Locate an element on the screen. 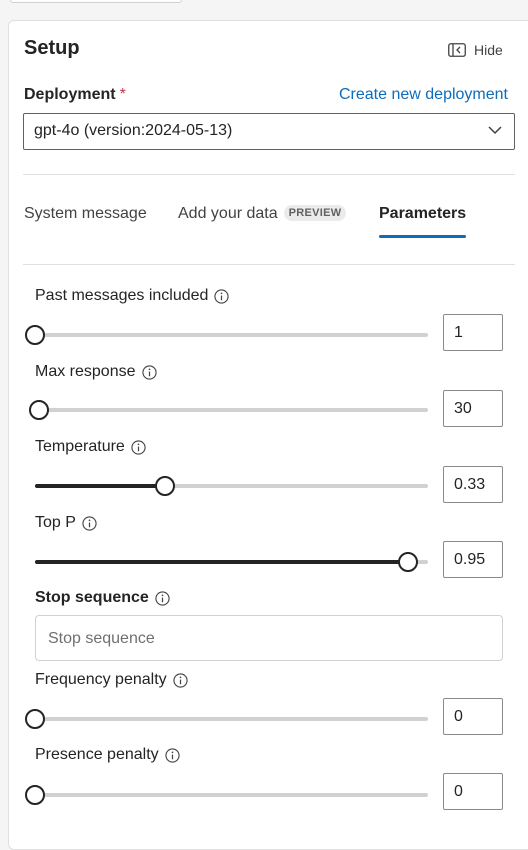 This screenshot has width=528, height=850. hide-panel-icon is located at coordinates (457, 50).